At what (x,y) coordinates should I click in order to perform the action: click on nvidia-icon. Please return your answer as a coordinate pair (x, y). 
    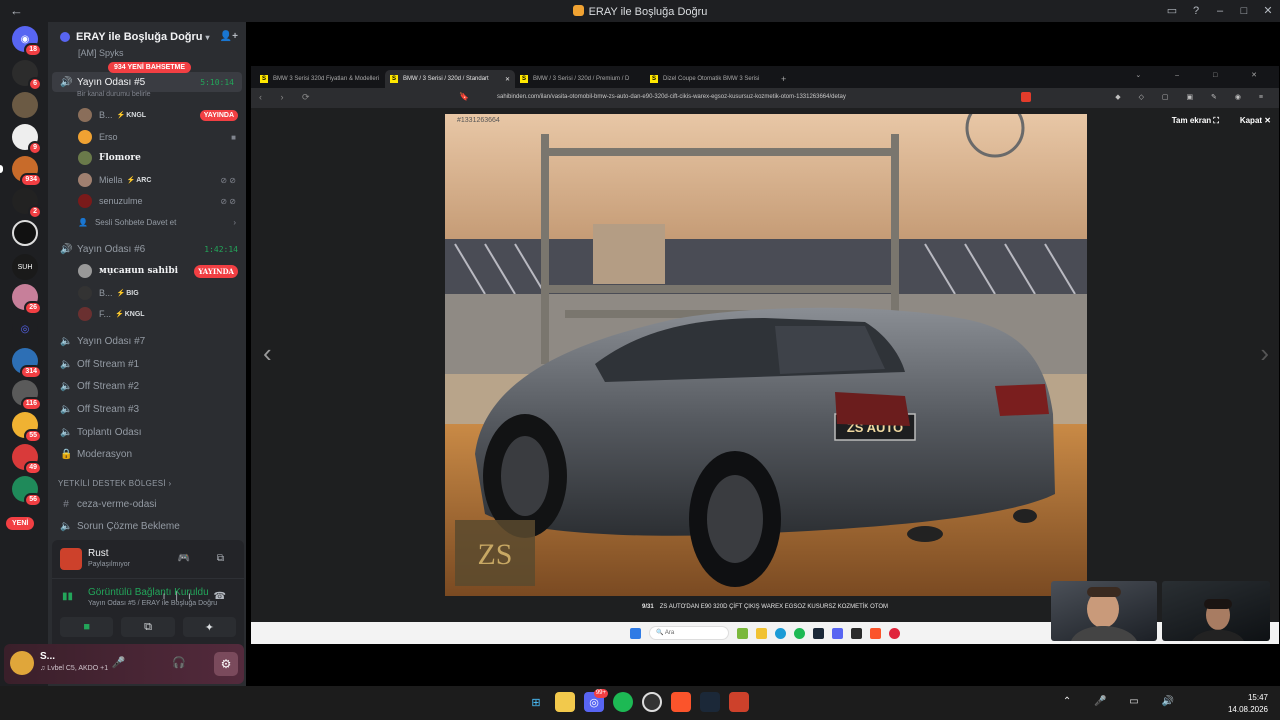
    Looking at the image, I should click on (856, 633).